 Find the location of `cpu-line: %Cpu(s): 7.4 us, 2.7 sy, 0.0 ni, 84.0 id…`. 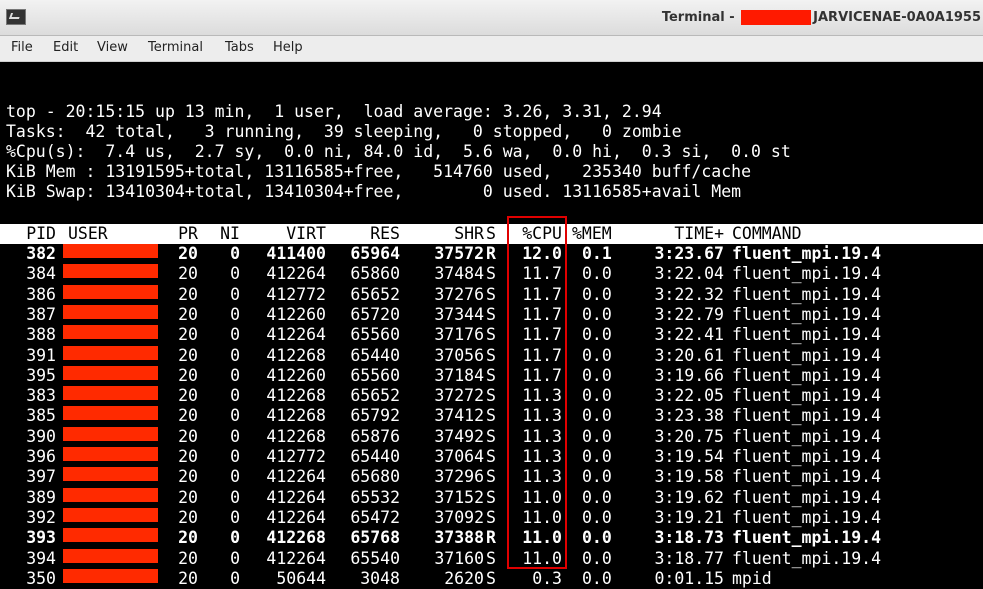

cpu-line: %Cpu(s): 7.4 us, 2.7 sy, 0.0 ni, 84.0 id… is located at coordinates (398, 151).